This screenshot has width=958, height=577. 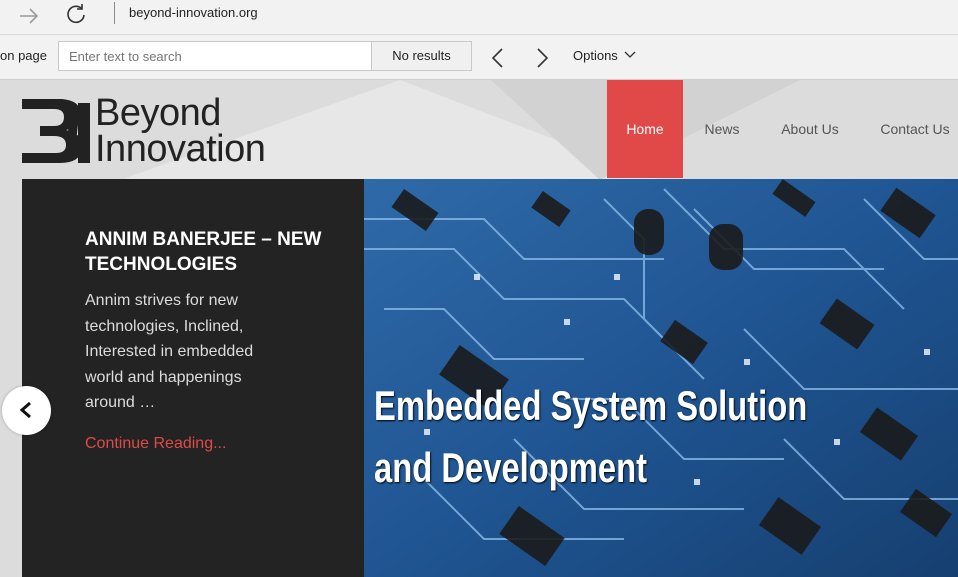 I want to click on forward-icon, so click(x=29, y=16).